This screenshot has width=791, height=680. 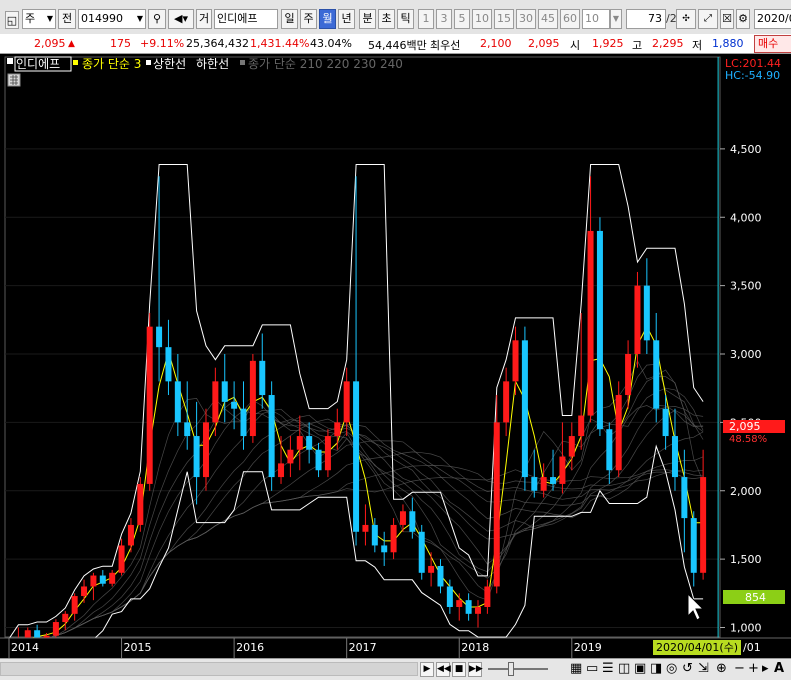 I want to click on image-icon: ▣, so click(x=640, y=669).